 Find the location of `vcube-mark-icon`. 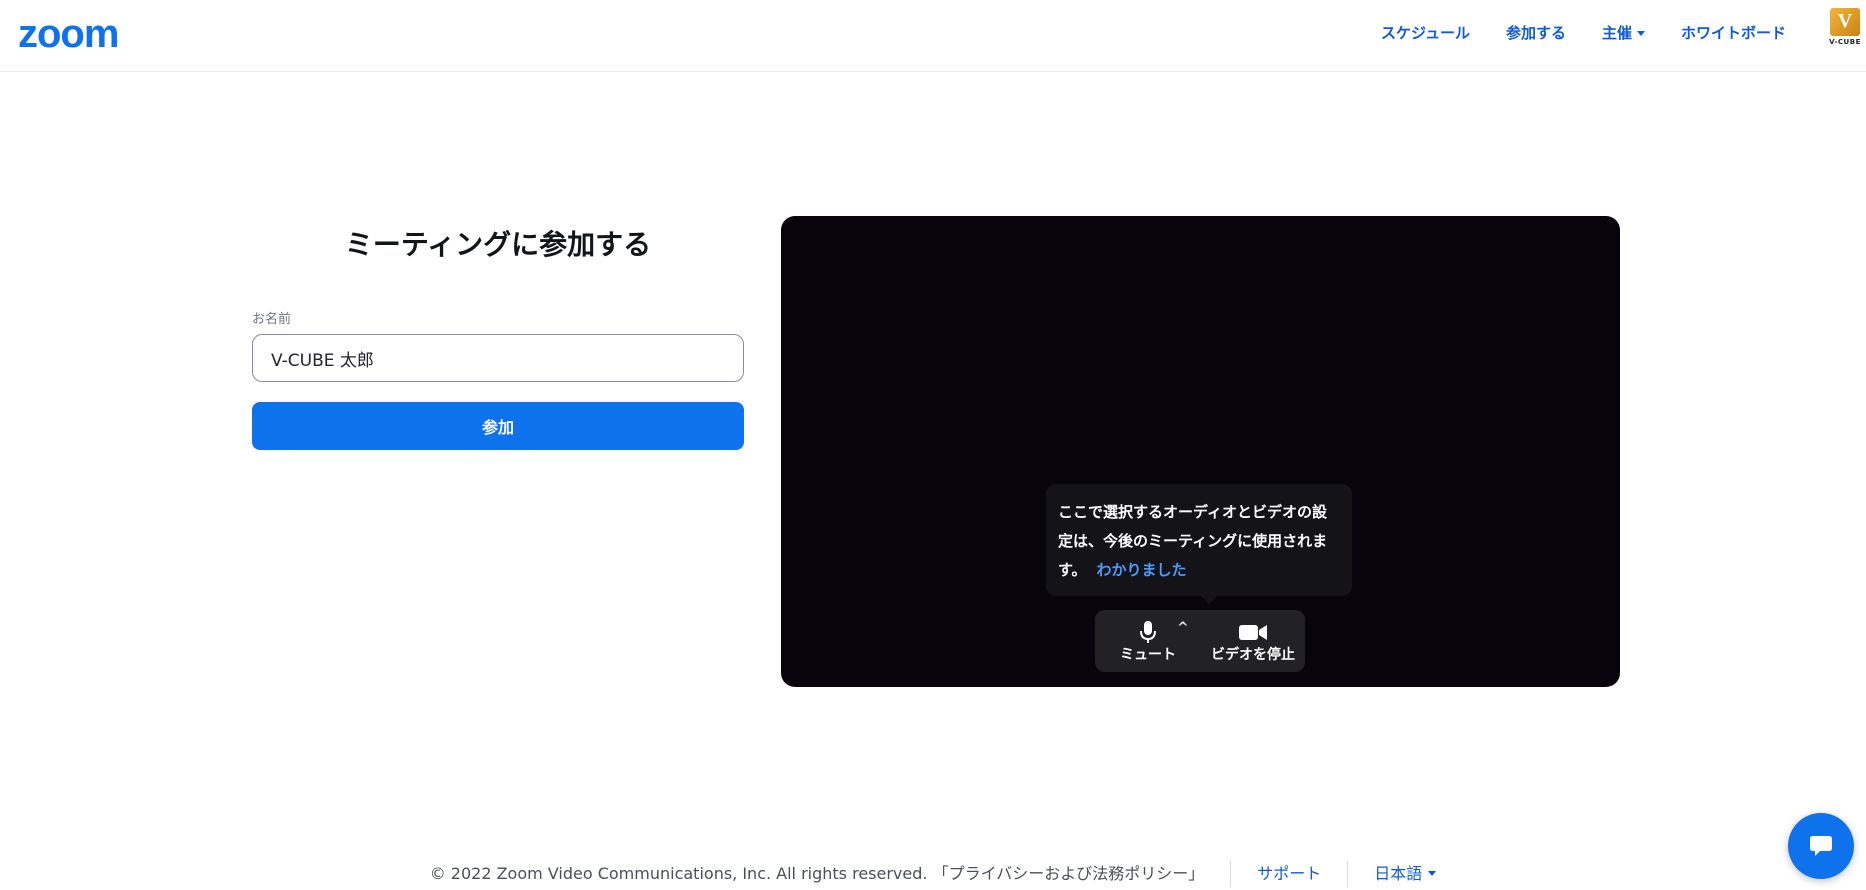

vcube-mark-icon is located at coordinates (1845, 22).